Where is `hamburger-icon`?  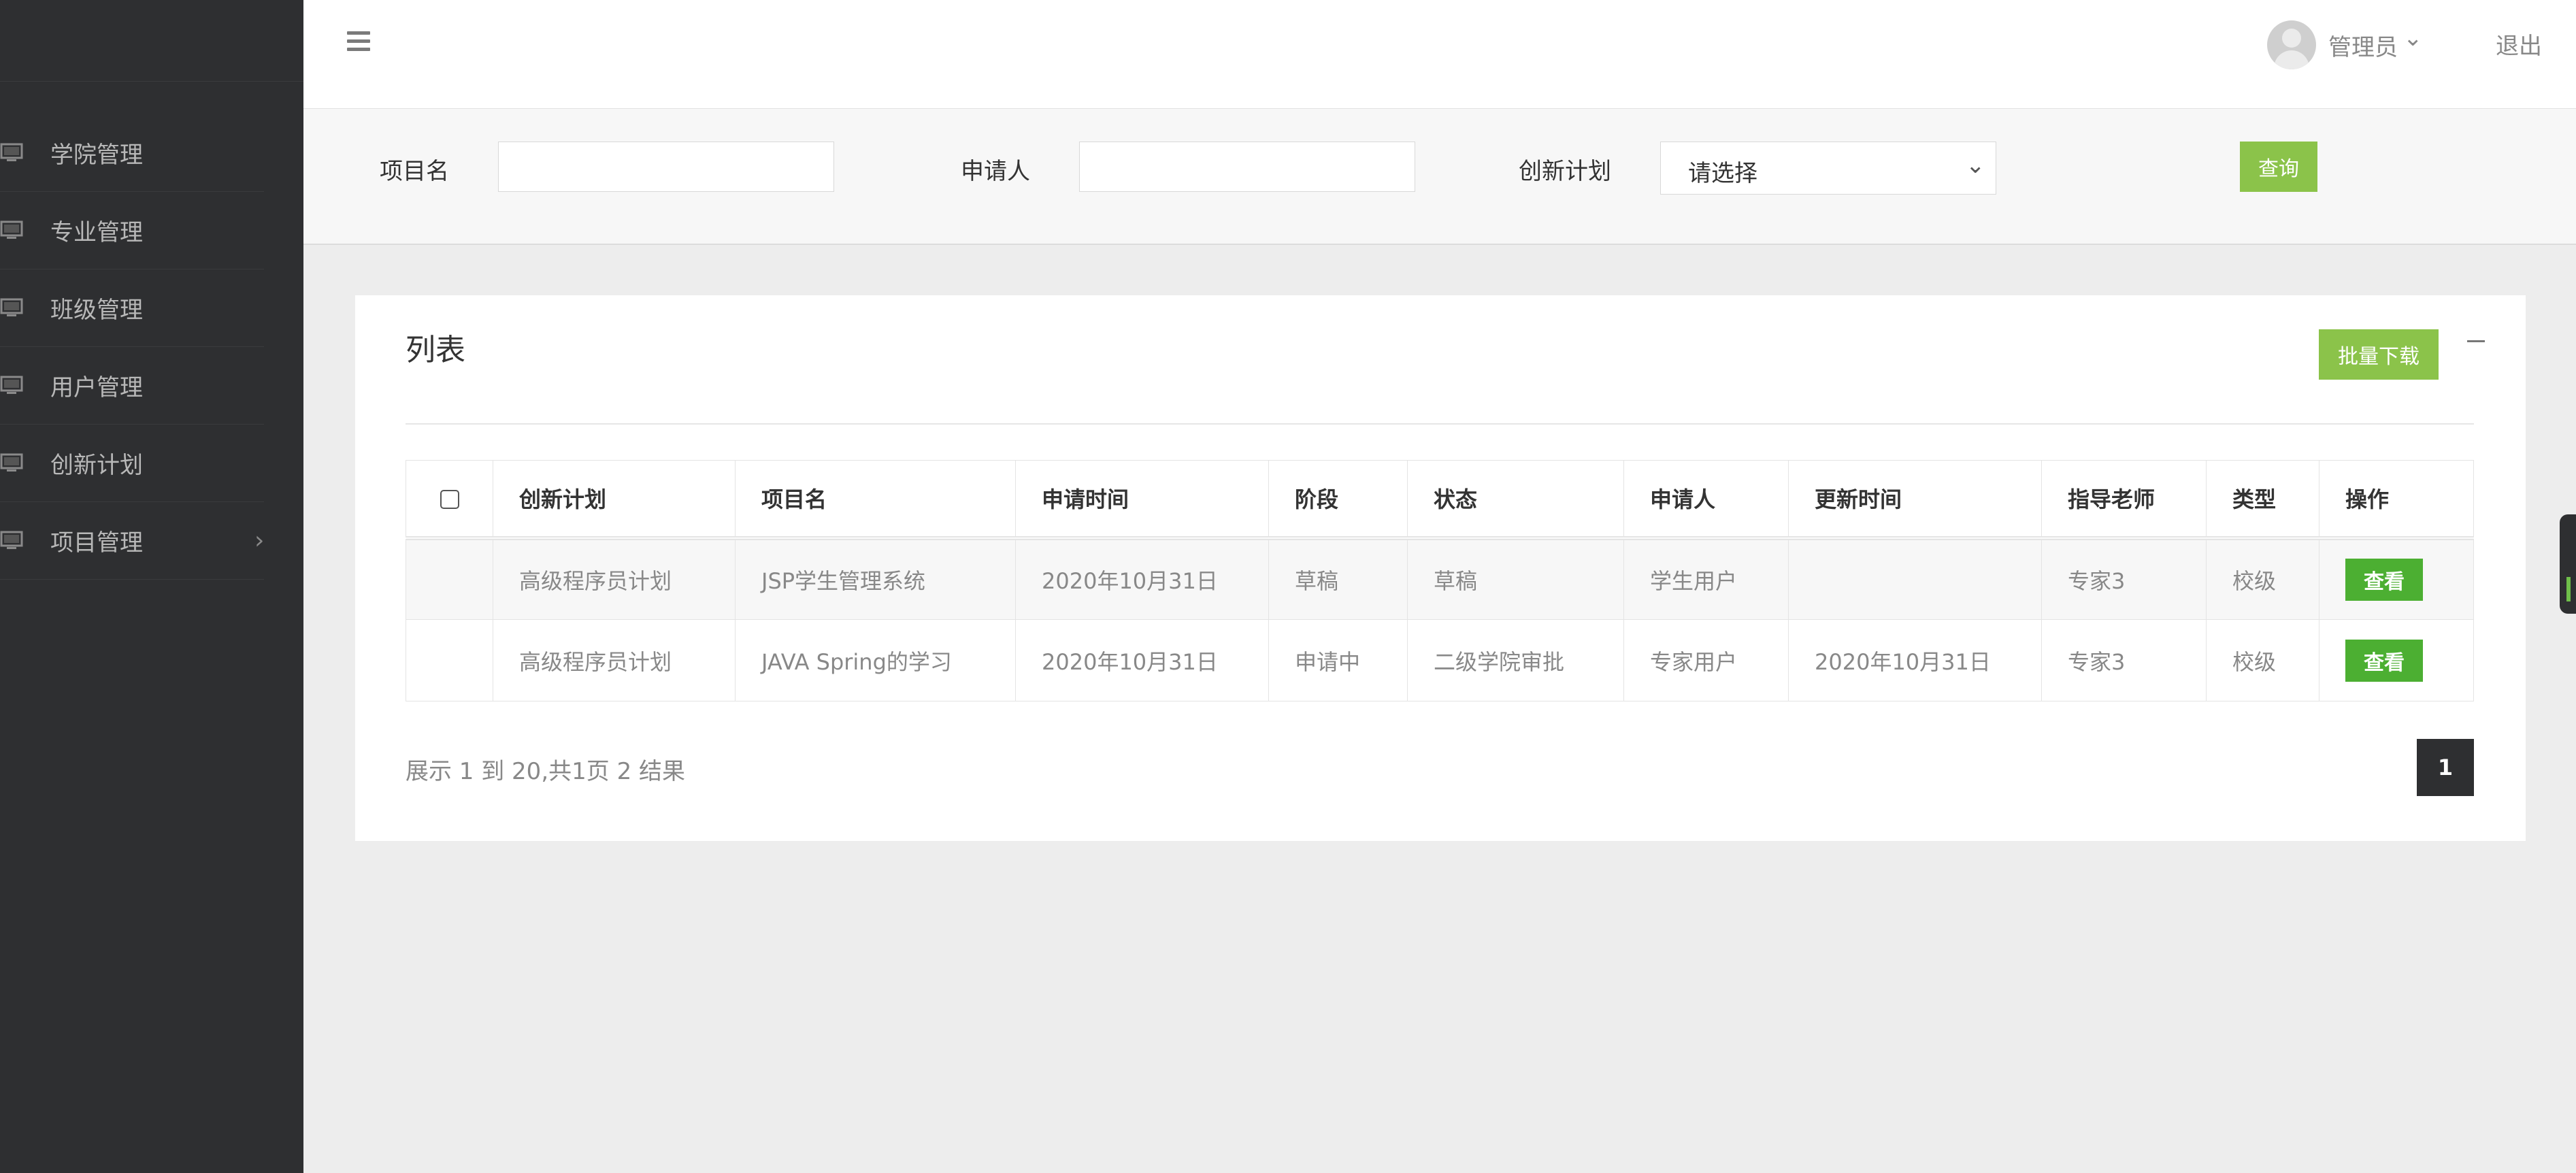 hamburger-icon is located at coordinates (358, 42).